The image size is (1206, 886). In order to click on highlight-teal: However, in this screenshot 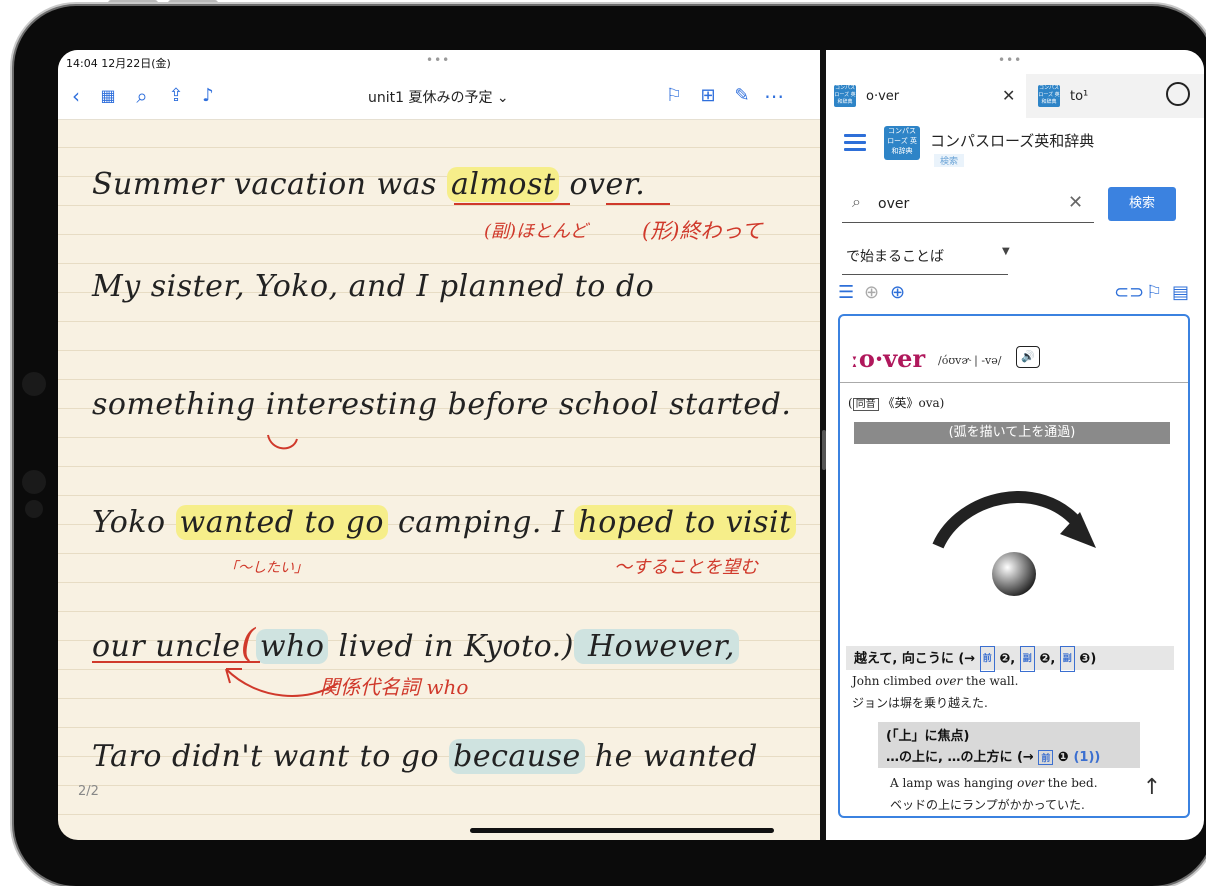, I will do `click(656, 646)`.